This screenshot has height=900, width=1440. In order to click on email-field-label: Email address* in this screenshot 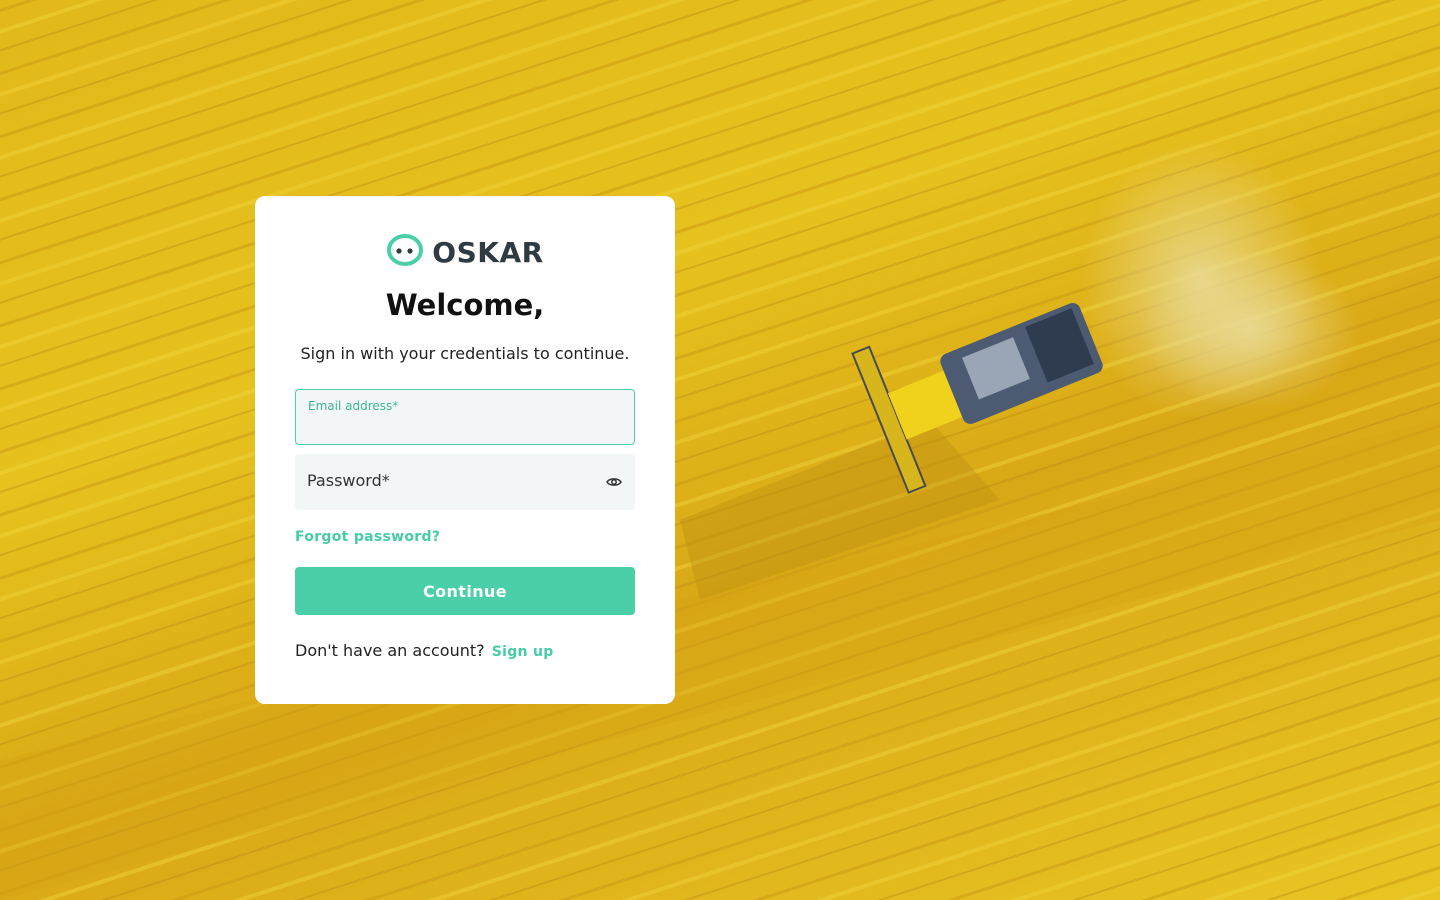, I will do `click(353, 406)`.